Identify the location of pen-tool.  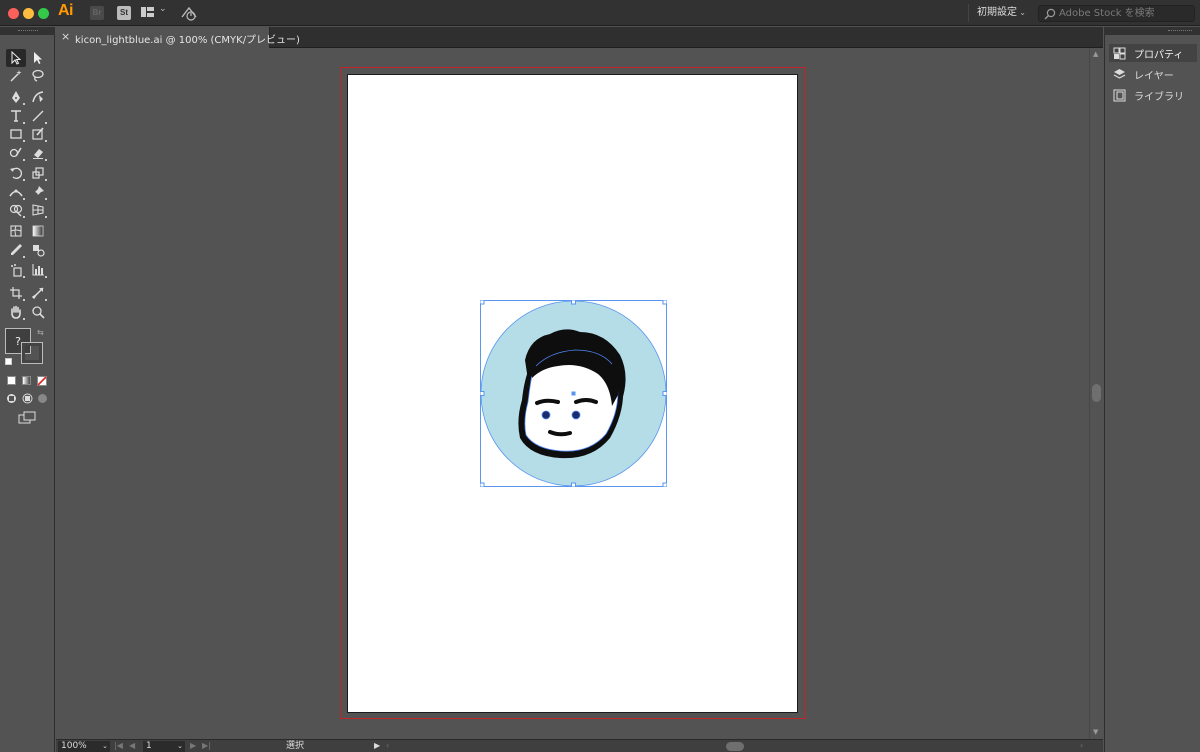
(16, 97).